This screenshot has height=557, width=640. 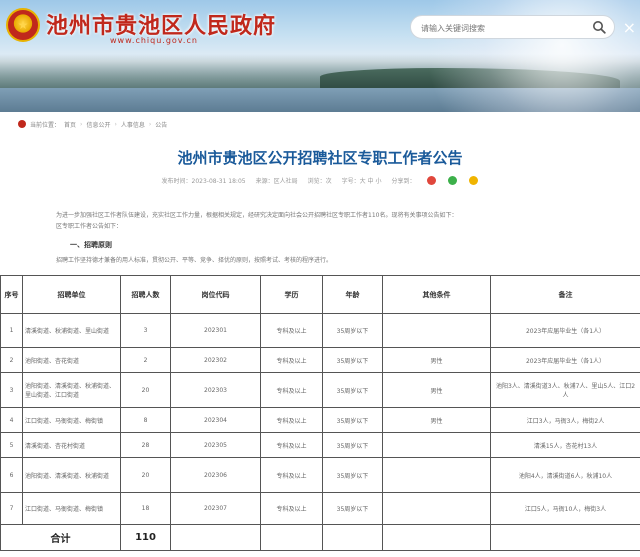 What do you see at coordinates (565, 508) in the screenshot?
I see `cell-note: 江口5人，马衙10人，梅街3人` at bounding box center [565, 508].